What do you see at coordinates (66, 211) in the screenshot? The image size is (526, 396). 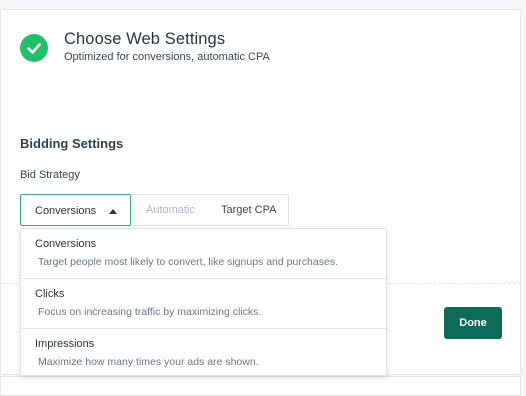 I see `bid-strategy-selected-value: Conversions` at bounding box center [66, 211].